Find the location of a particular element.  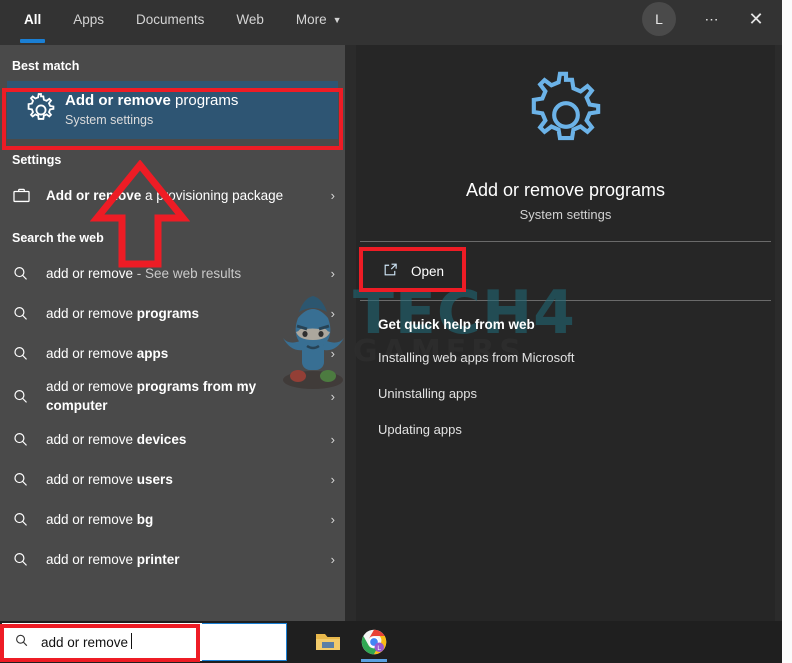

search-web-heading: Search the web is located at coordinates (58, 238).